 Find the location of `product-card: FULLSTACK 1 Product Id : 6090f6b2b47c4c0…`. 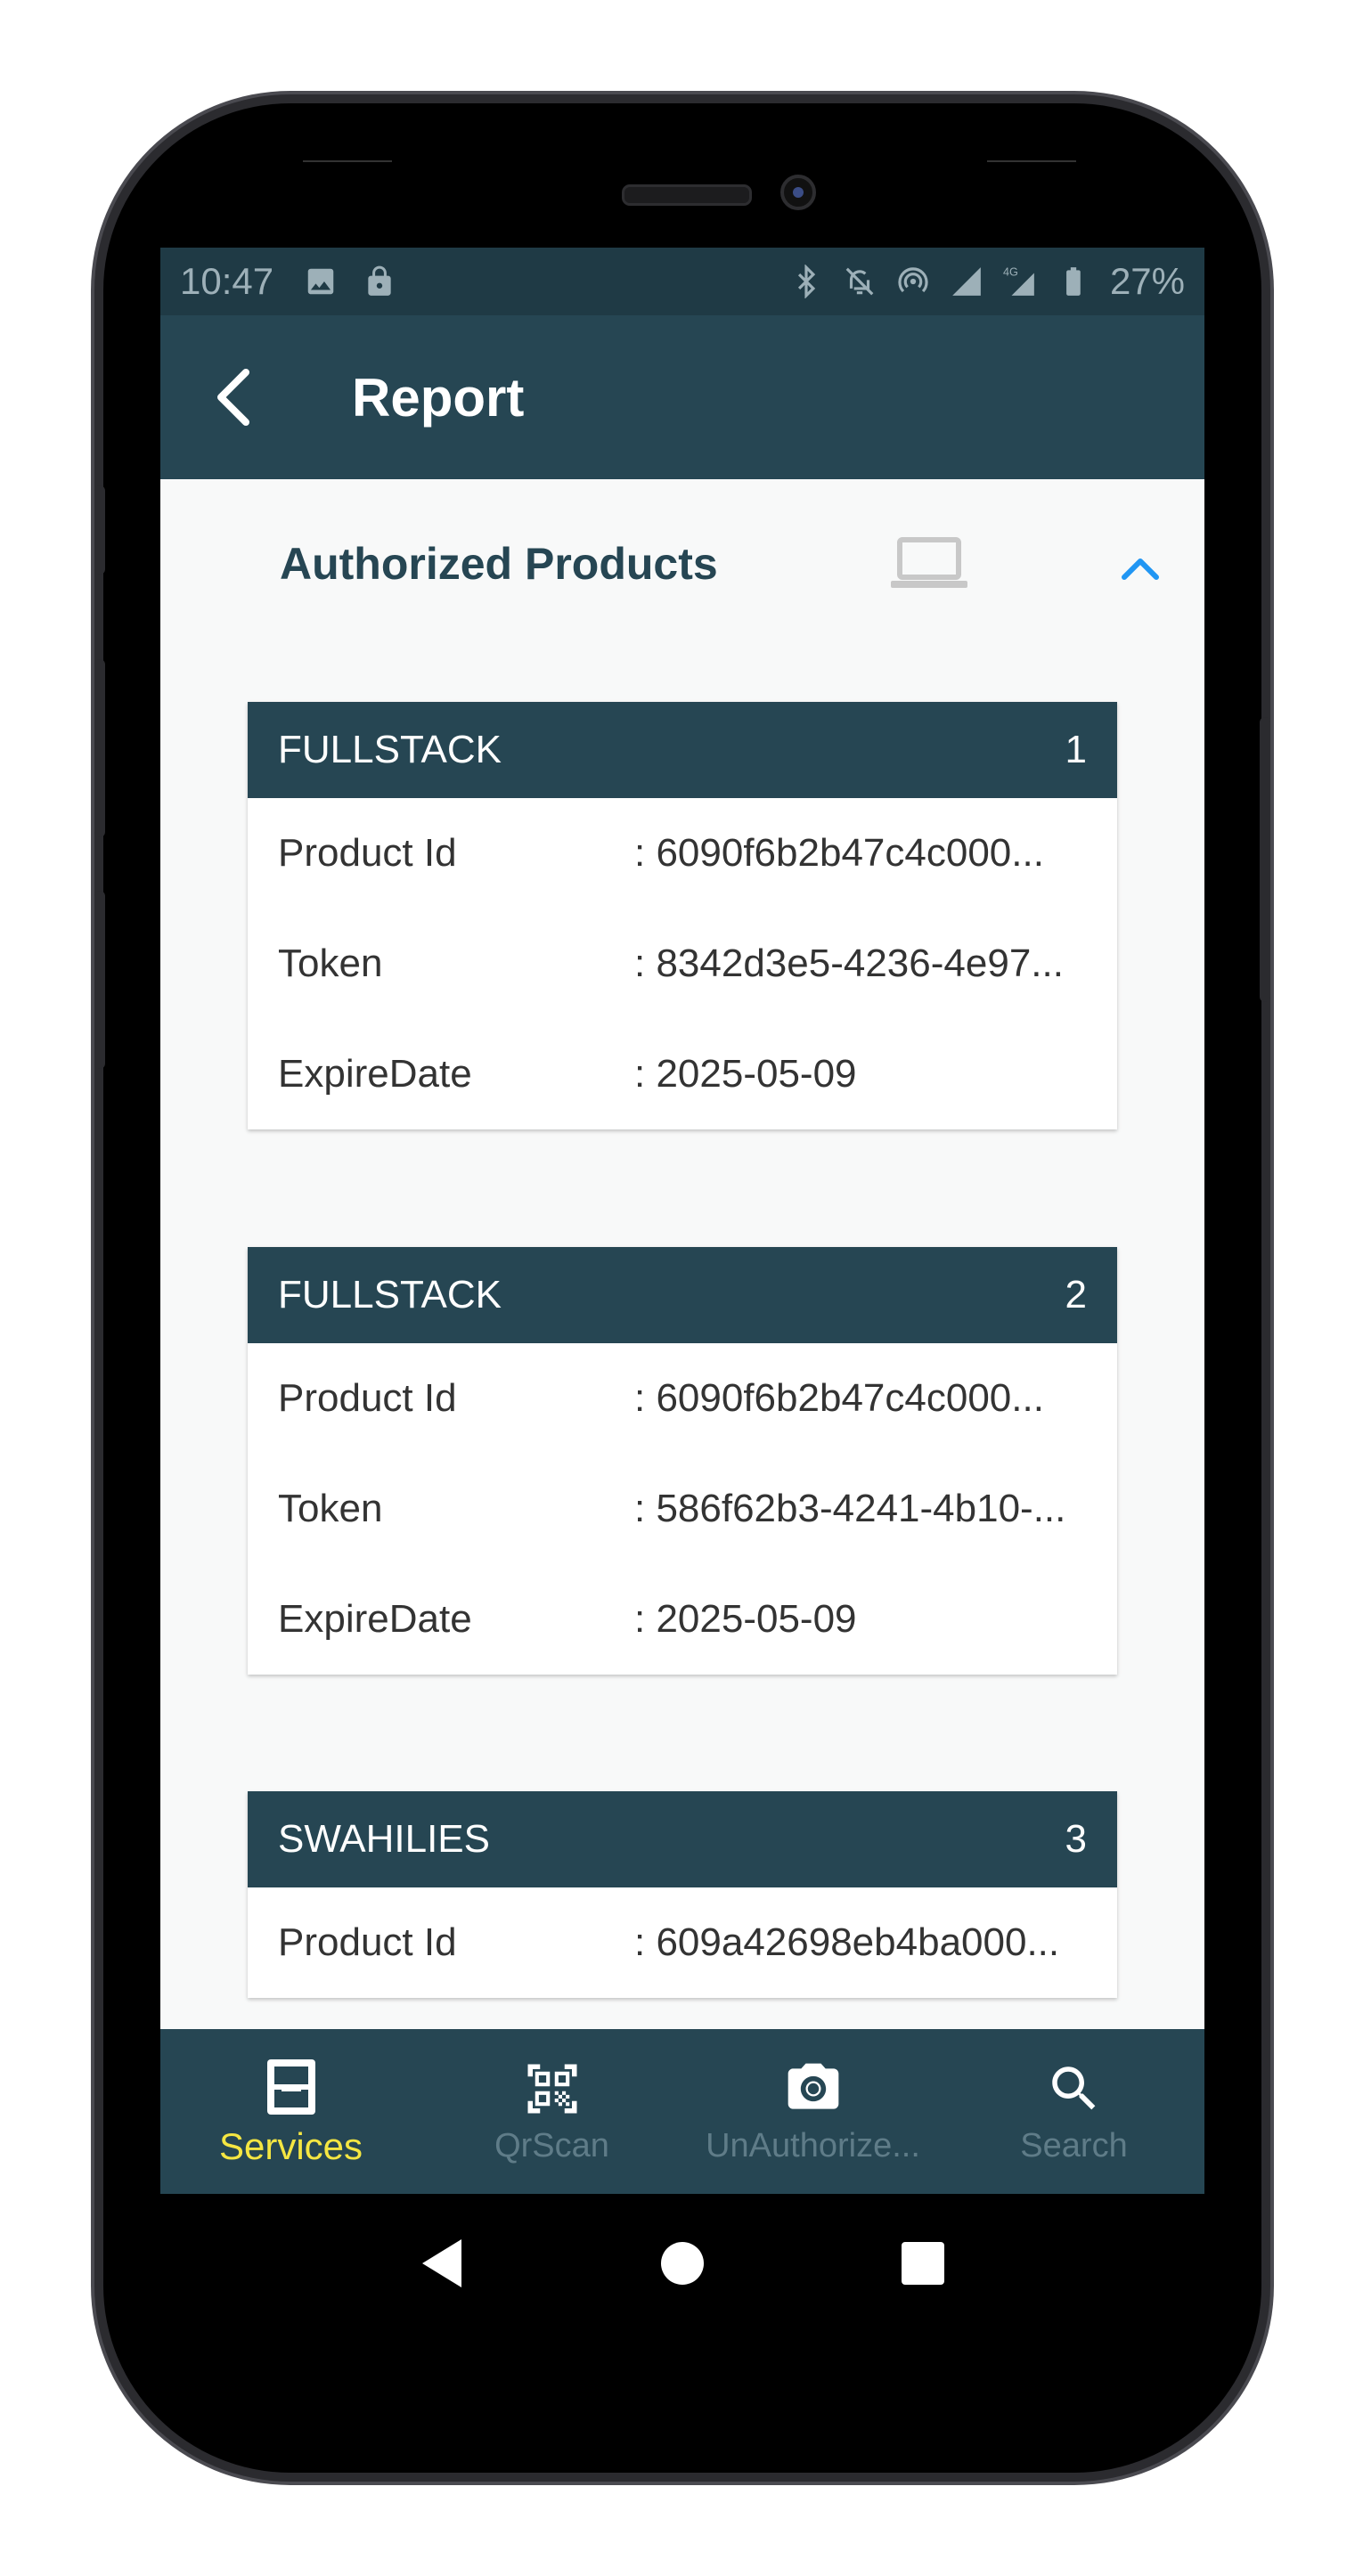

product-card: FULLSTACK 1 Product Id : 6090f6b2b47c4c0… is located at coordinates (682, 915).